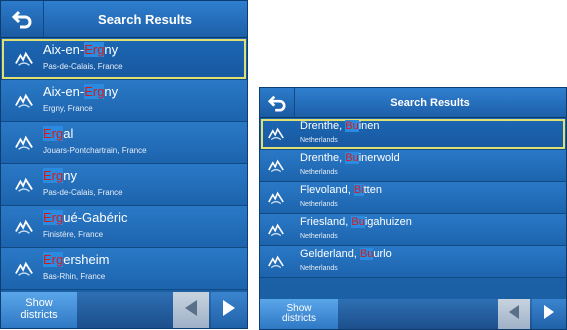  What do you see at coordinates (369, 126) in the screenshot?
I see `result-name-part: inen` at bounding box center [369, 126].